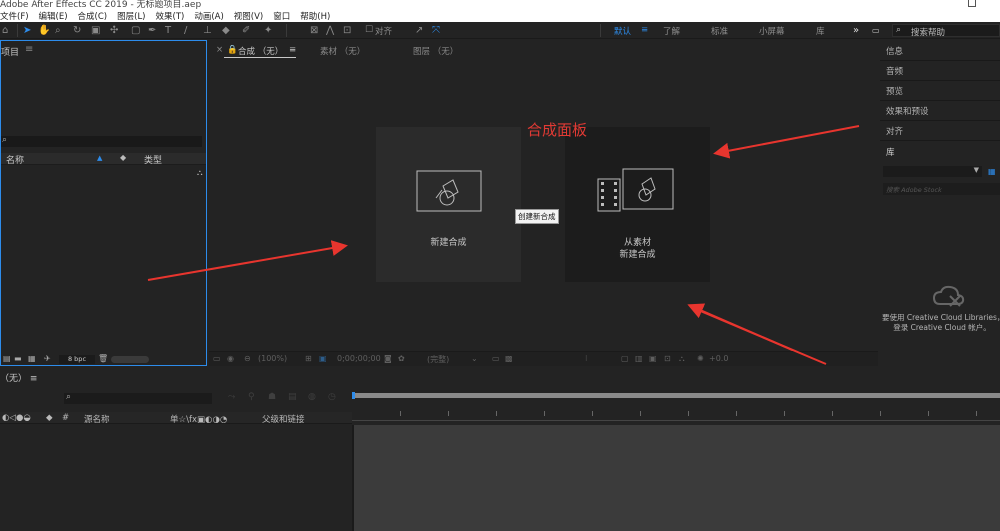 This screenshot has height=531, width=1000. I want to click on menu-layer: 图层(L), so click(131, 16).